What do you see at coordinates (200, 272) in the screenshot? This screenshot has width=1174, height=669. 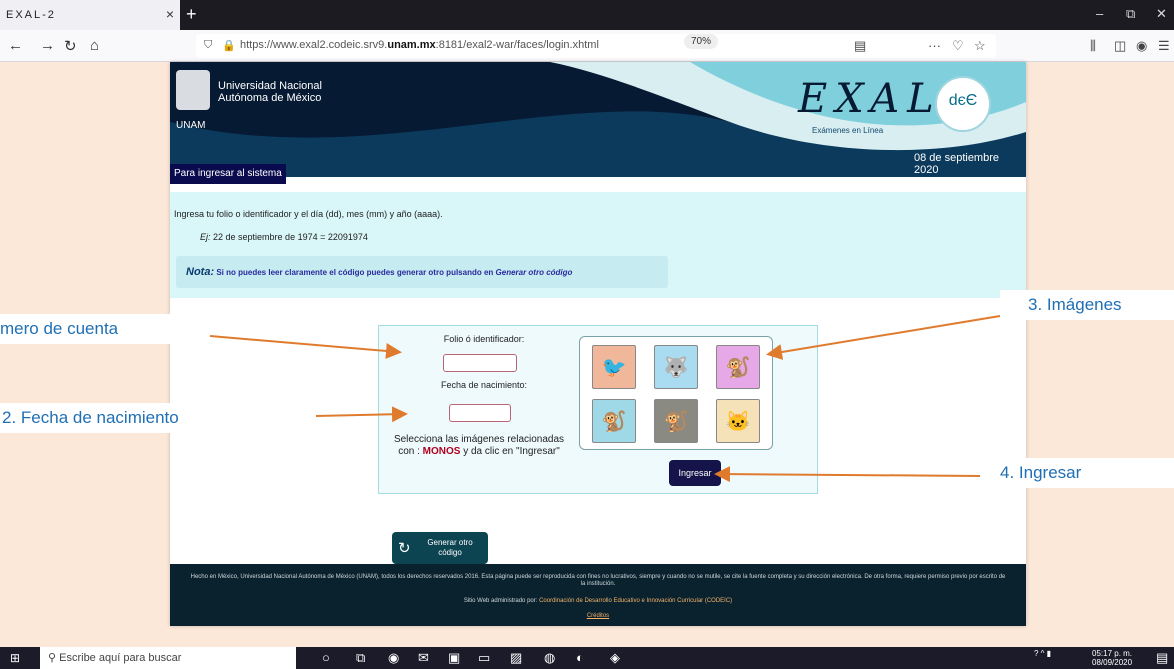 I see `nota-label: Nota:` at bounding box center [200, 272].